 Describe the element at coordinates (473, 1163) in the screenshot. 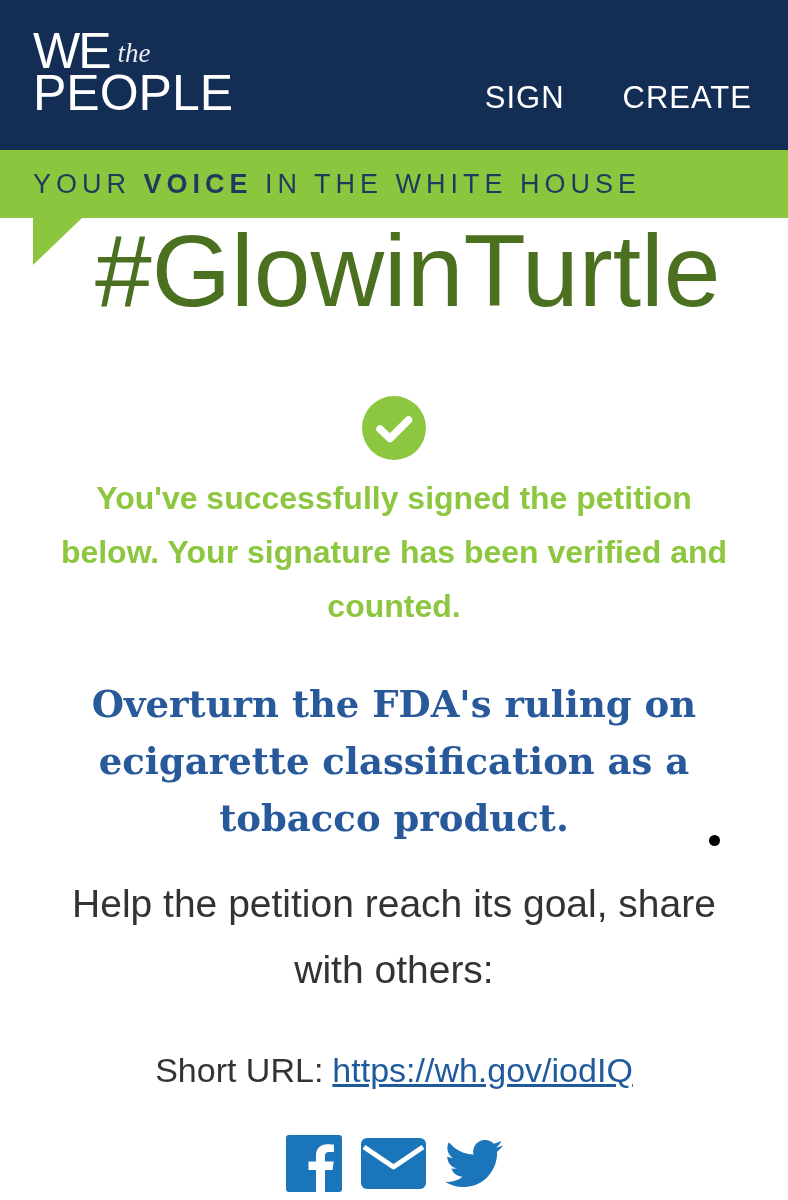

I see `twitter-icon` at that location.